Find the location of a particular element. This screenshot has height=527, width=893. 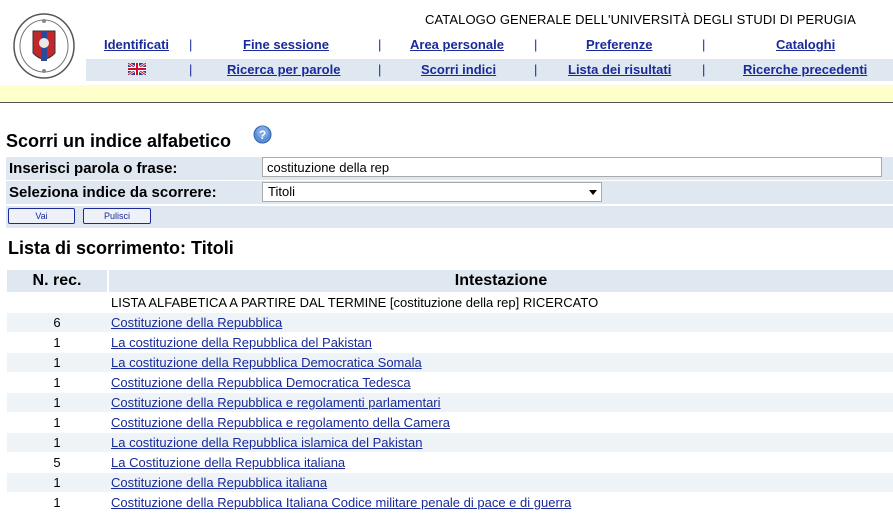

nav-fine-sessione: Fine sessione is located at coordinates (286, 44).